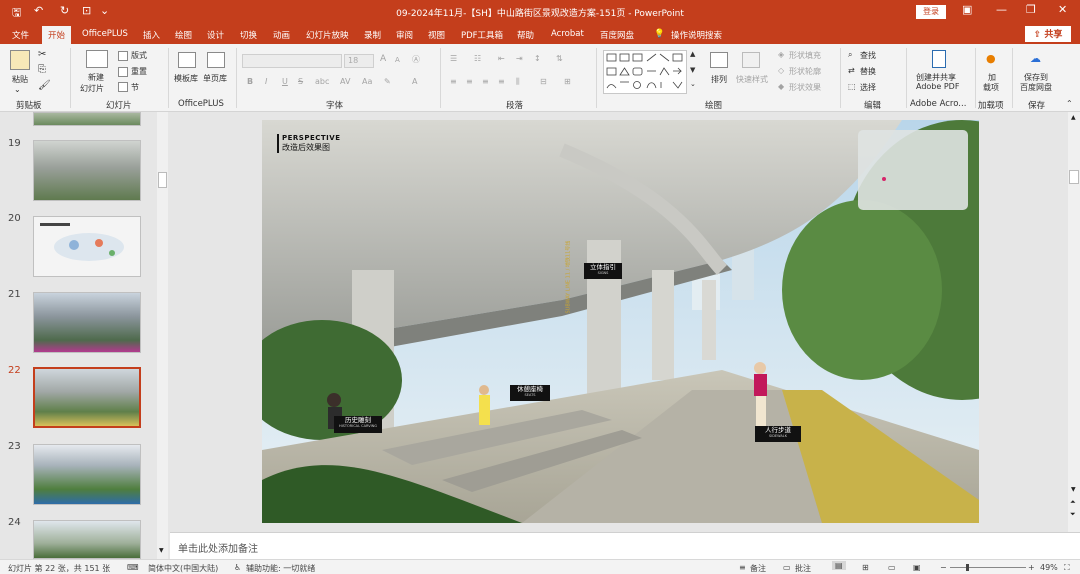 The width and height of the screenshot is (1080, 574). What do you see at coordinates (387, 81) in the screenshot?
I see `highlight-icon: ✎` at bounding box center [387, 81].